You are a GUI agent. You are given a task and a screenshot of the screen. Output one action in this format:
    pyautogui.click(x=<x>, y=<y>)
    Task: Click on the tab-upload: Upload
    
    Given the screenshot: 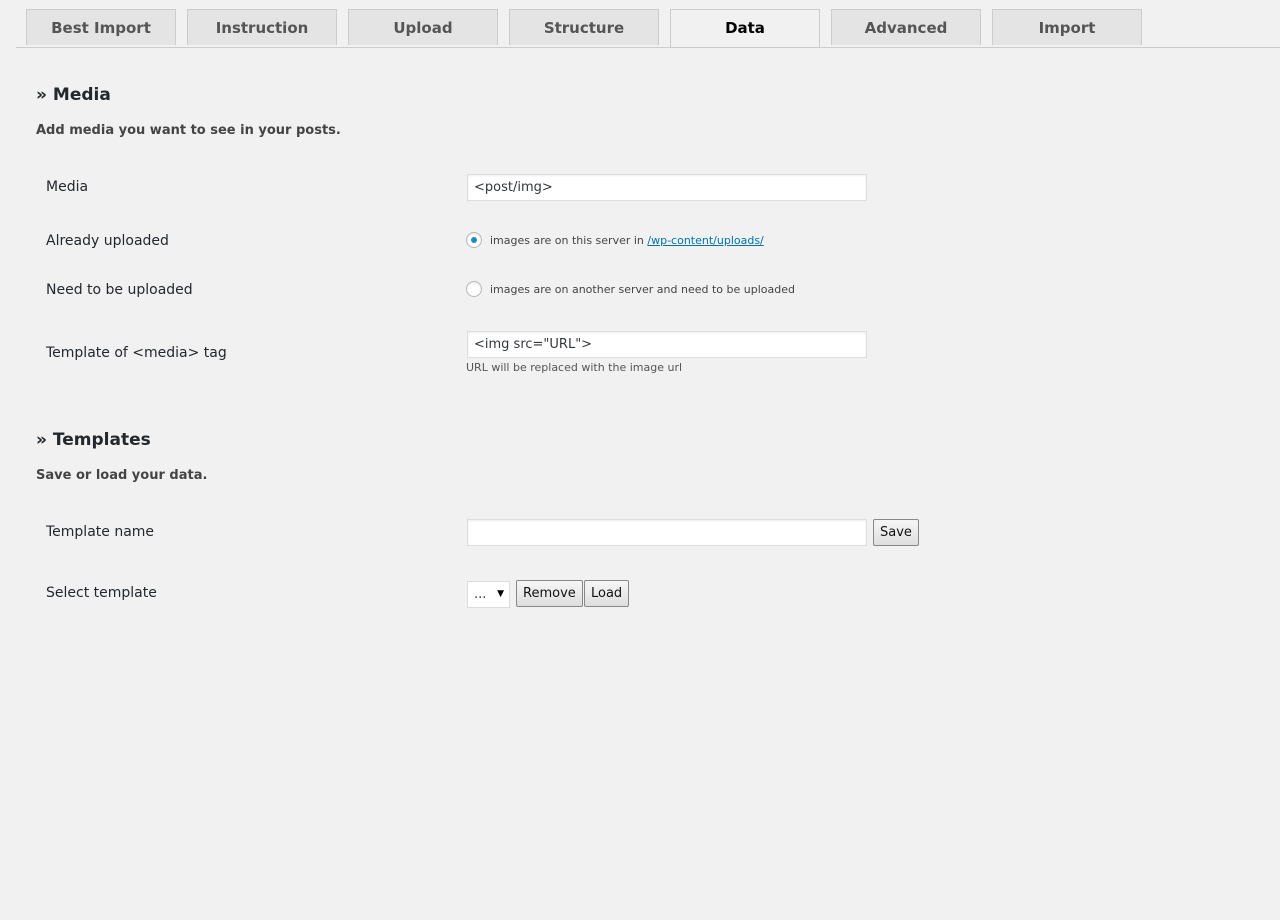 What is the action you would take?
    pyautogui.click(x=423, y=27)
    